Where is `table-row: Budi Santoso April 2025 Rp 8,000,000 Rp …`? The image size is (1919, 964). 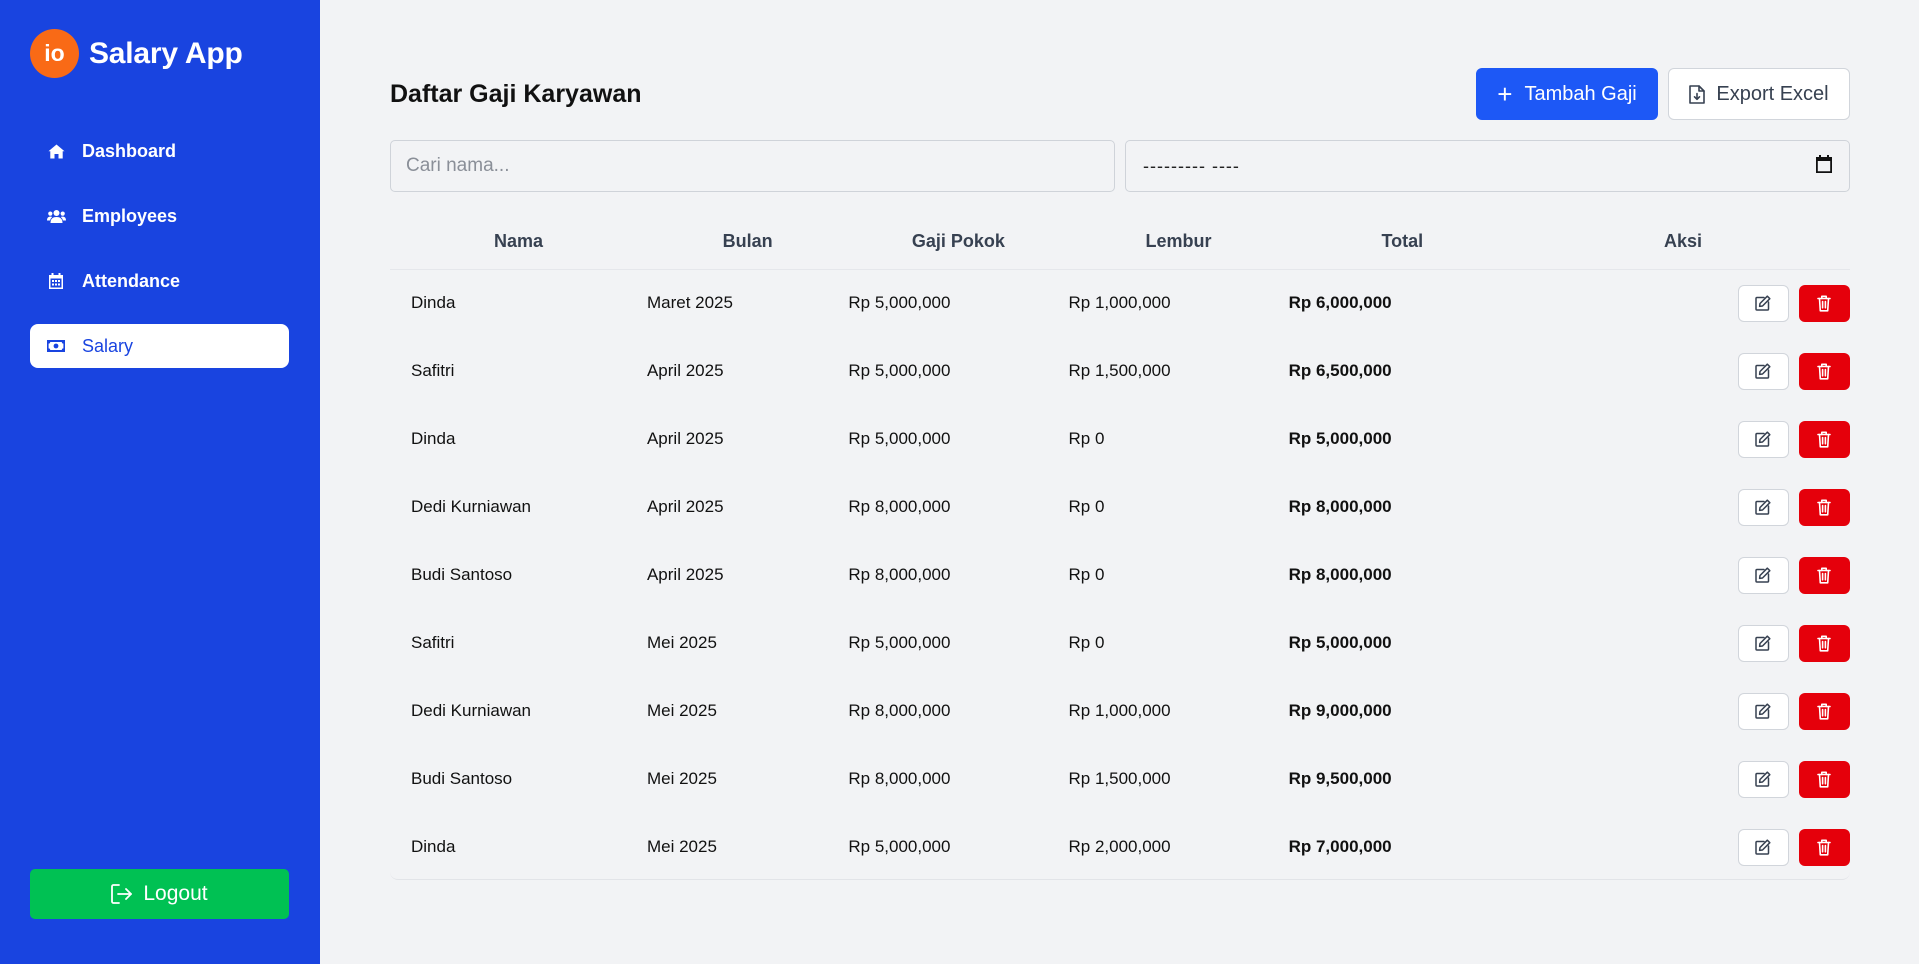 table-row: Budi Santoso April 2025 Rp 8,000,000 Rp … is located at coordinates (1120, 575).